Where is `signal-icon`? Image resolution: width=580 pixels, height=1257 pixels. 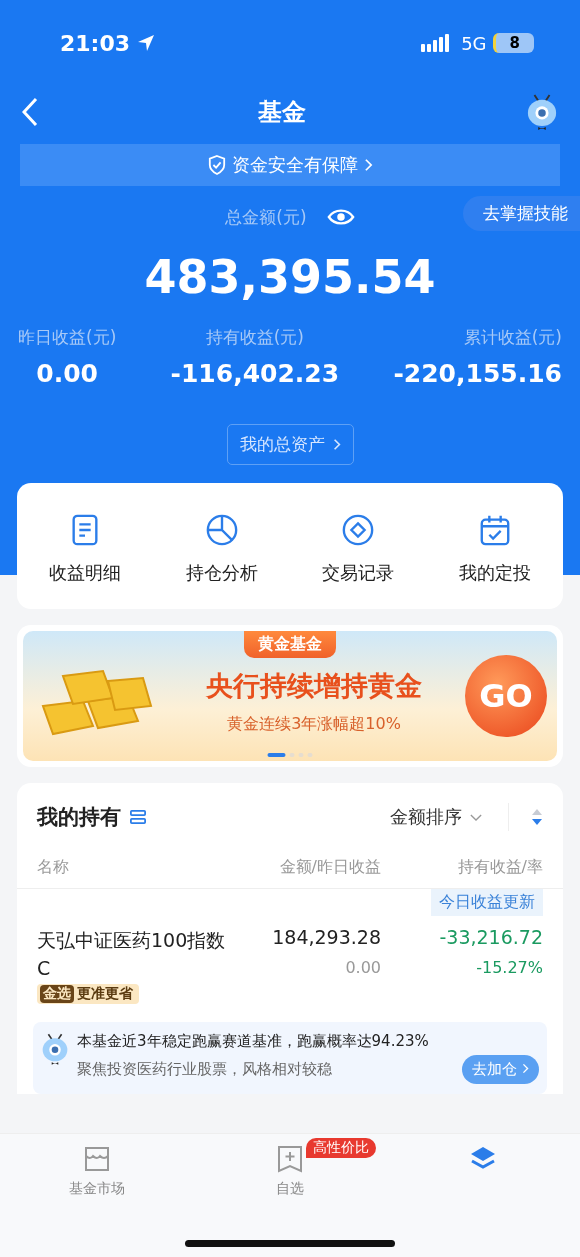 signal-icon is located at coordinates (436, 43).